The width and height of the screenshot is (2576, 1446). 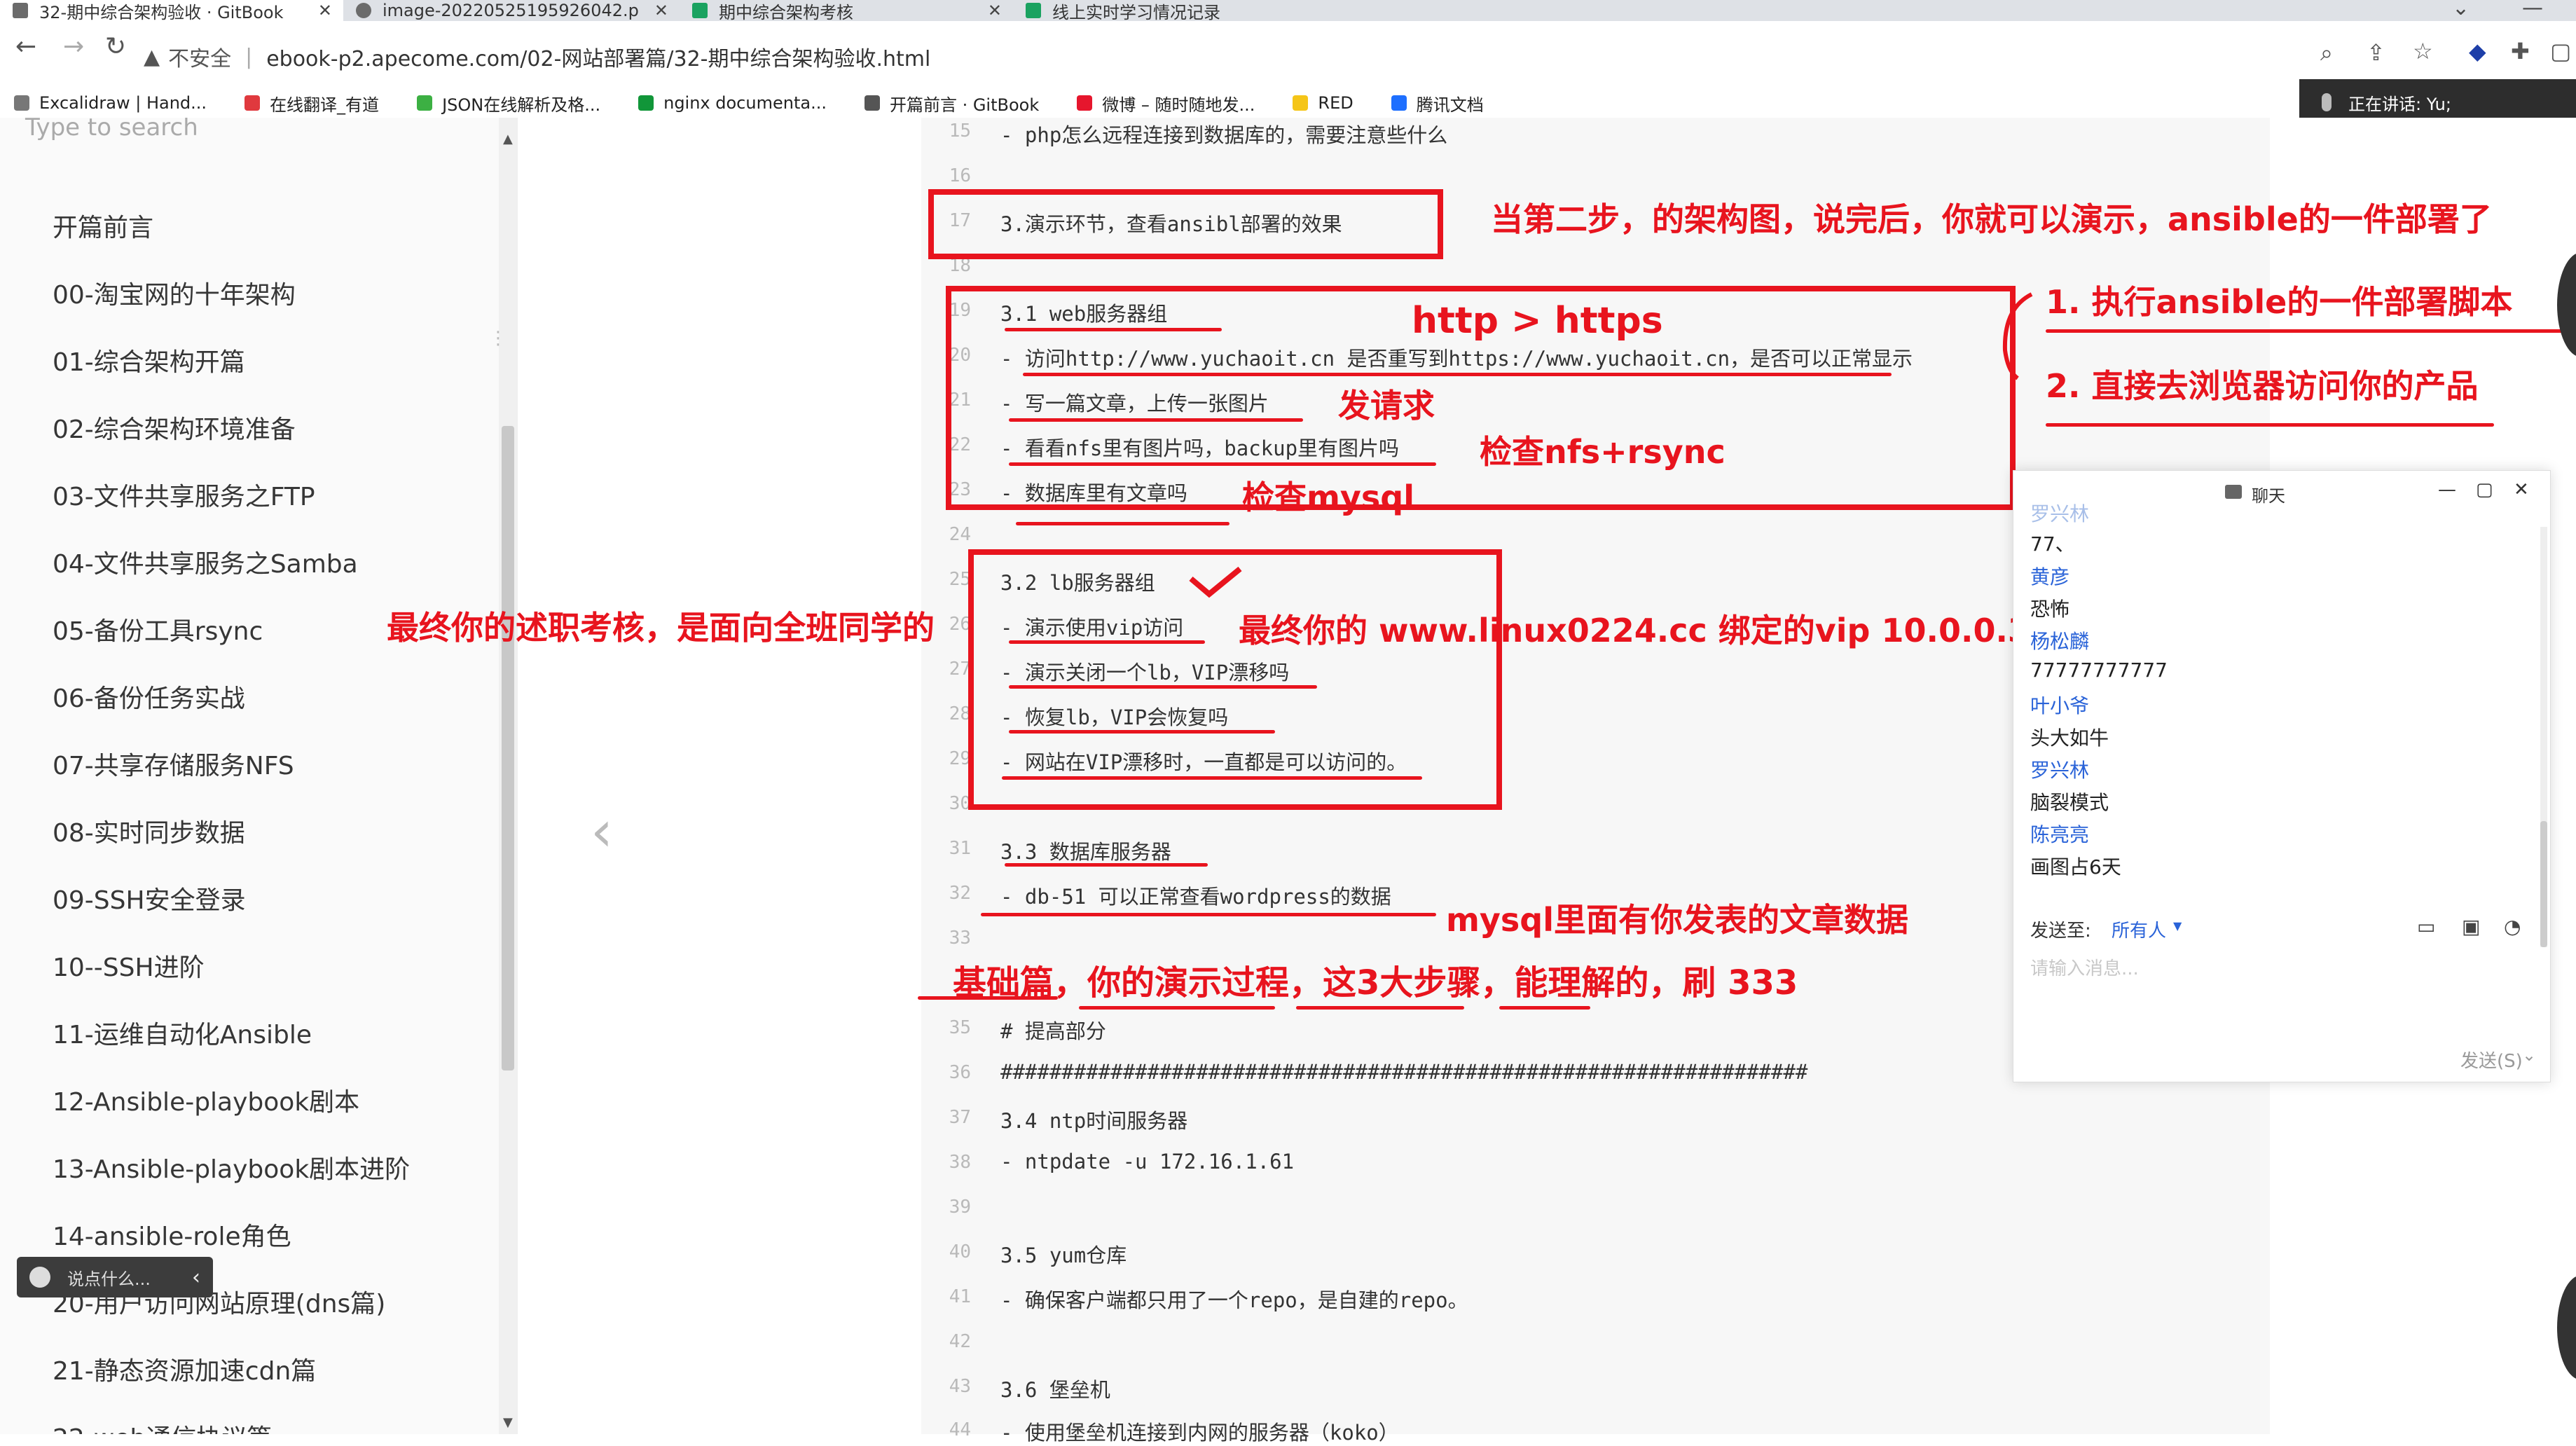 I want to click on toc-item: 09-SSH安全登录, so click(x=149, y=898).